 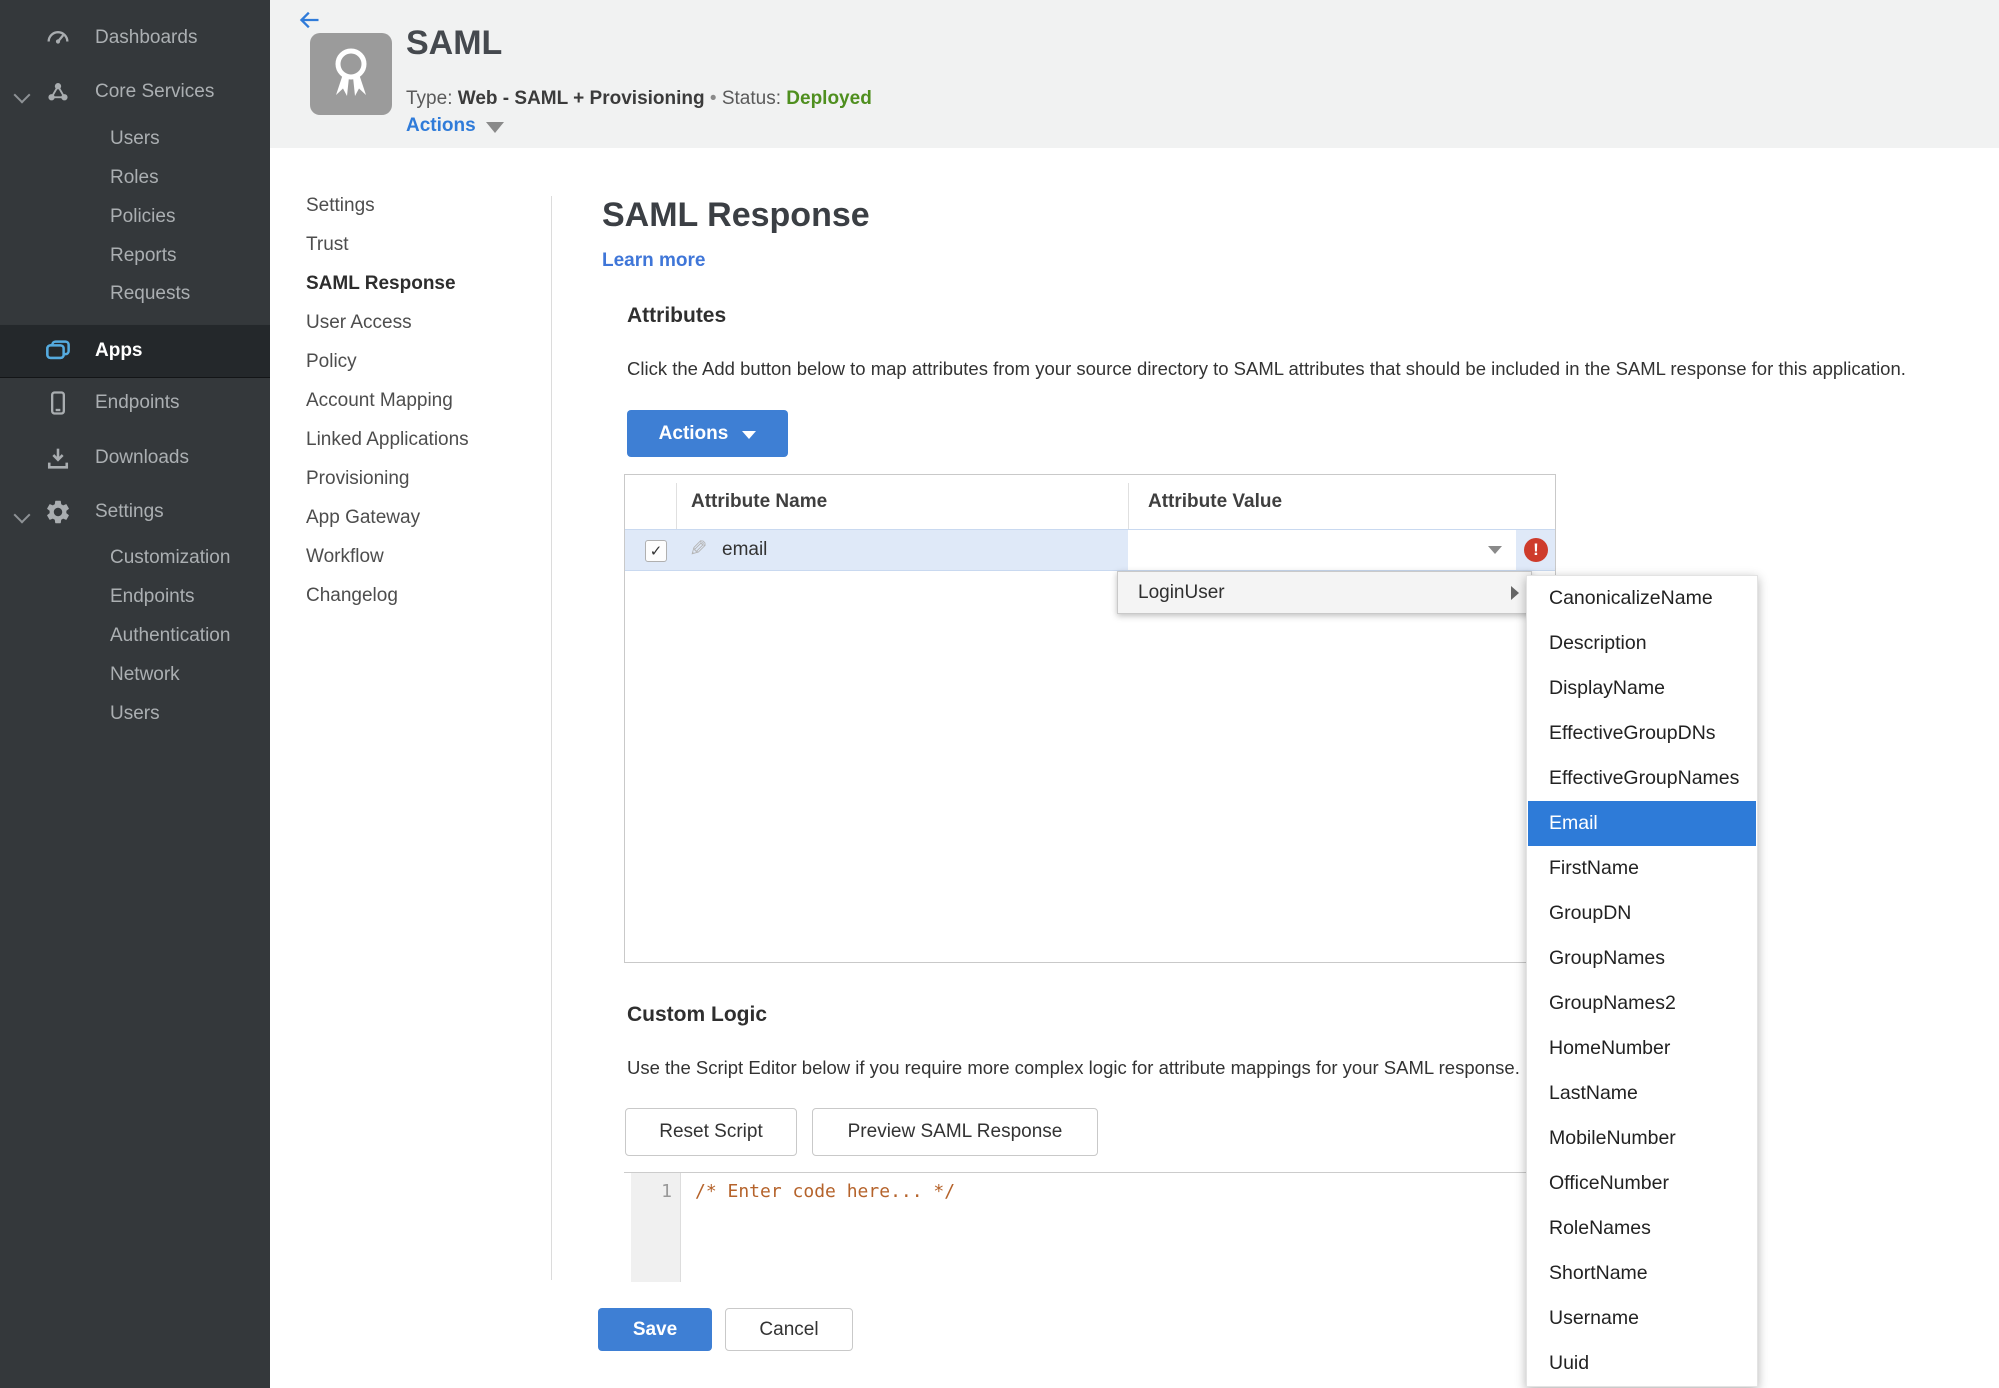 I want to click on sidebar-item-core-services: Core Services, so click(x=135, y=92).